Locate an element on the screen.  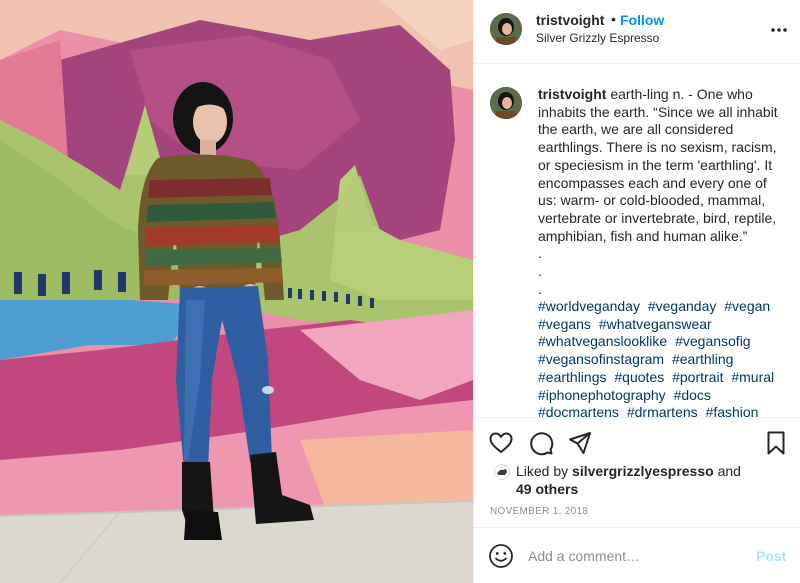
hashtag-link: #earthlings is located at coordinates (572, 377).